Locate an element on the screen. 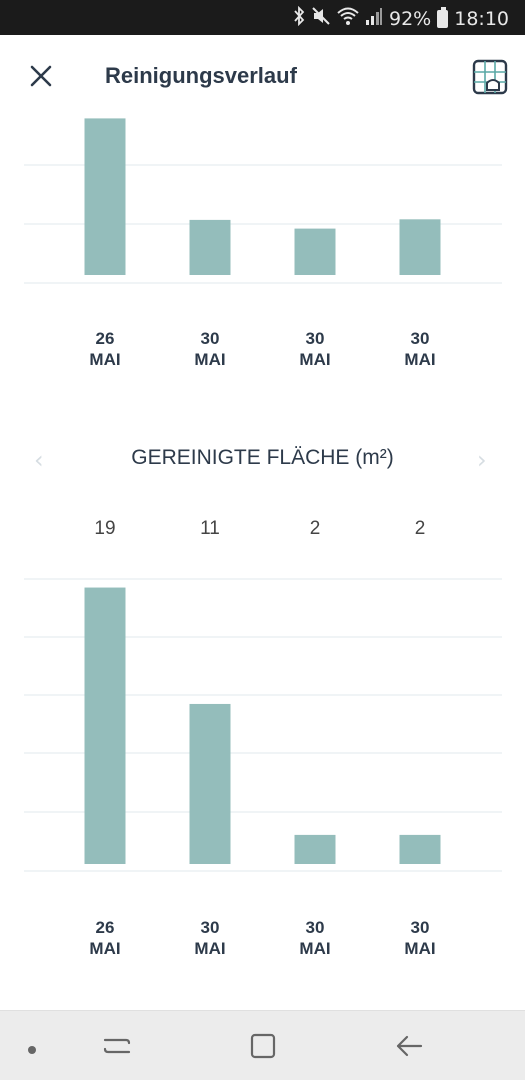 This screenshot has height=1080, width=525. home-icon is located at coordinates (263, 1048).